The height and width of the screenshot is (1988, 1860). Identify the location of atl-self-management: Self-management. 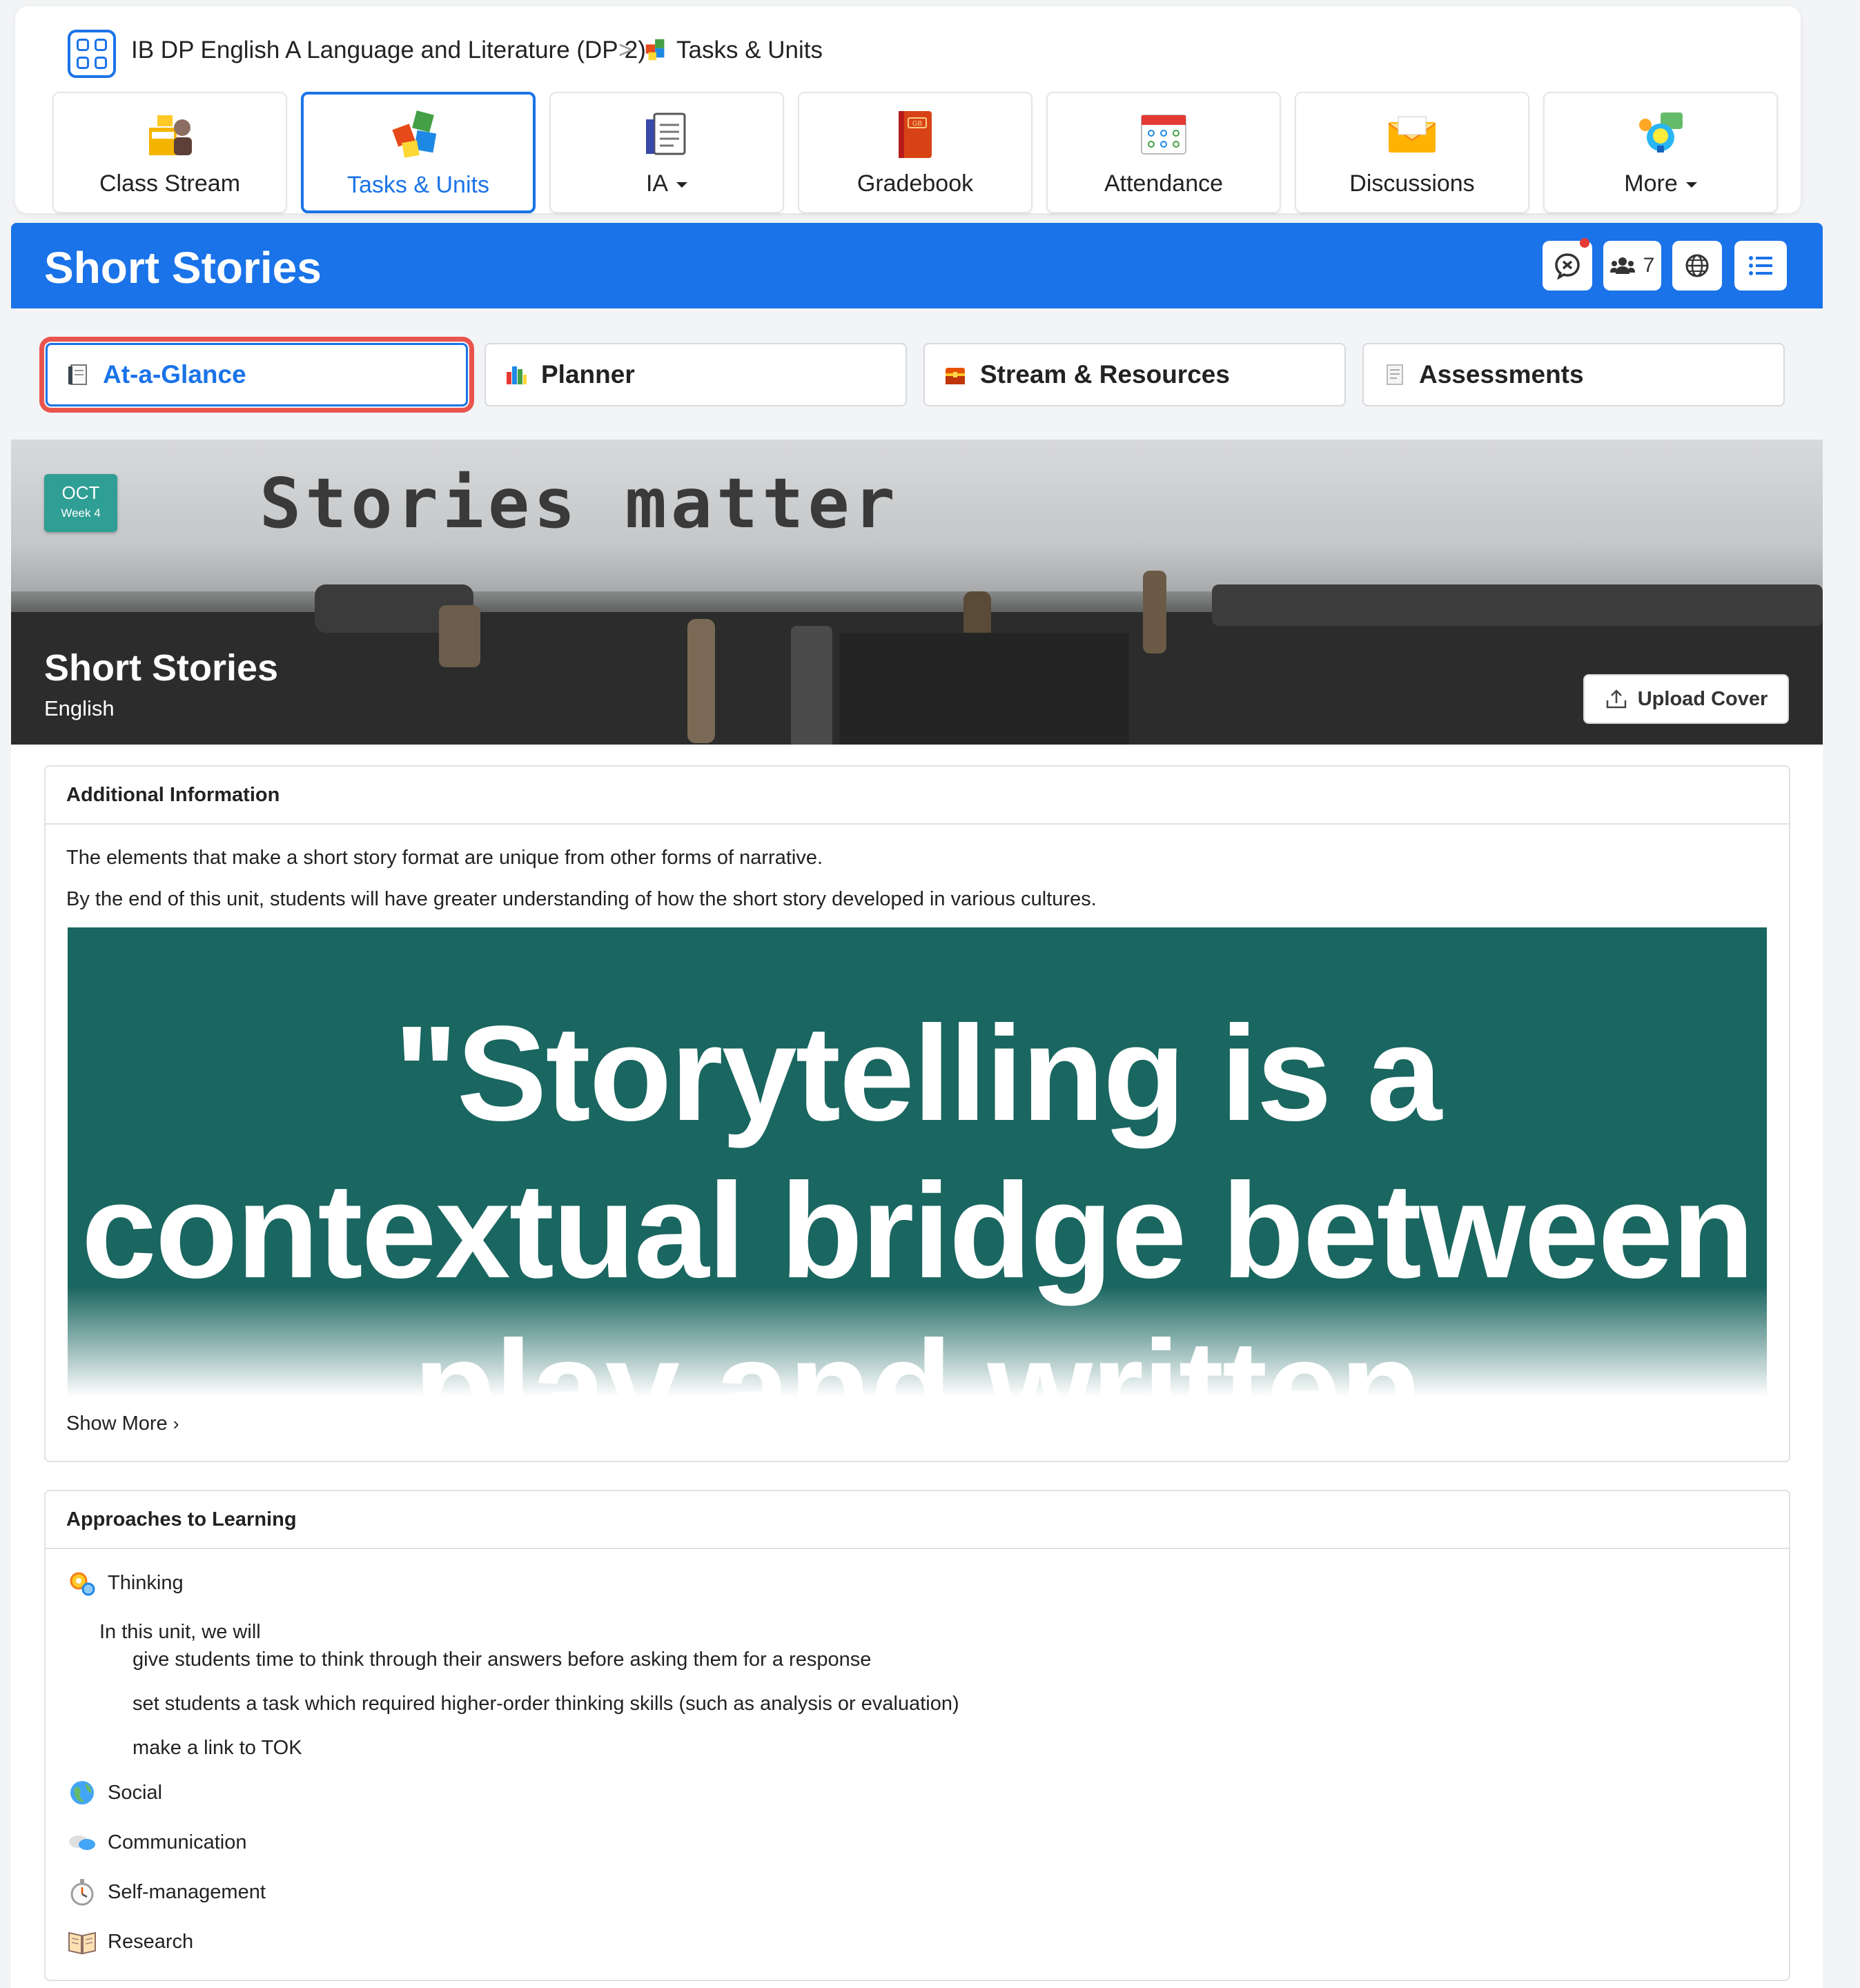
(166, 1892).